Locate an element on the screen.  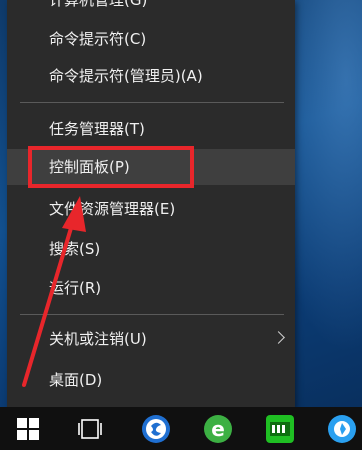
arrow-shaft is located at coordinates (49, 301).